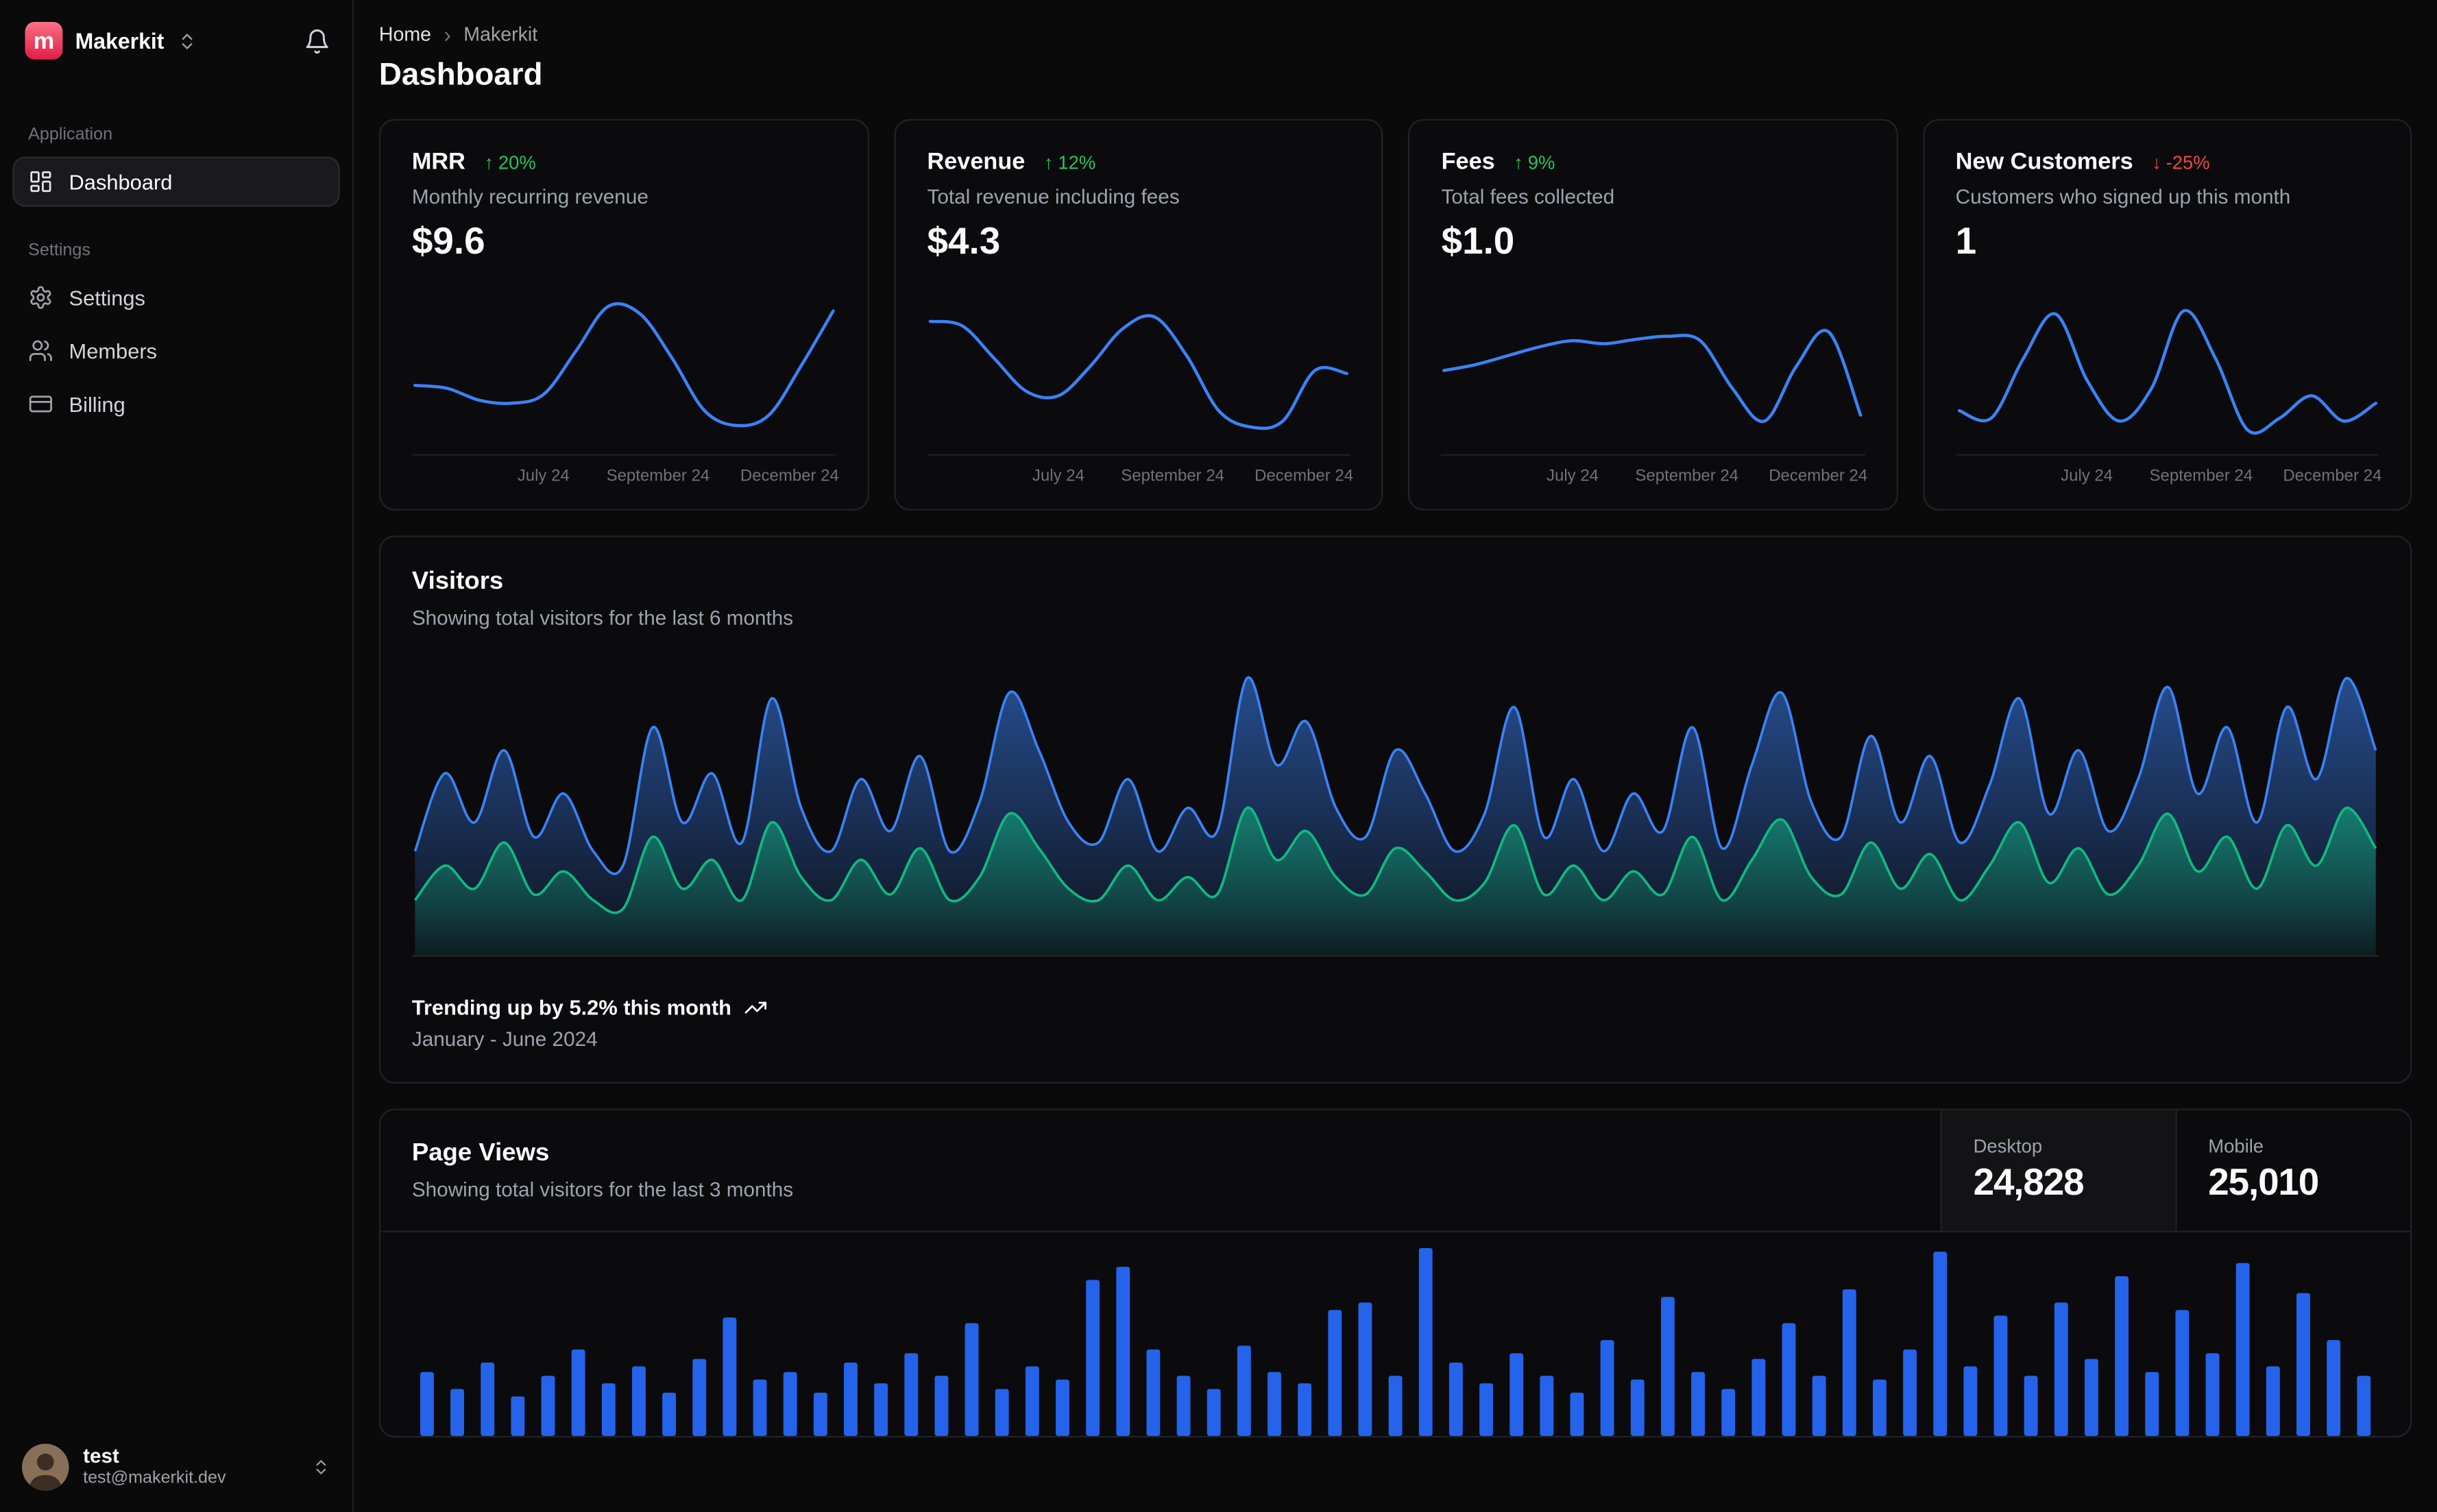 The height and width of the screenshot is (1512, 2437). Describe the element at coordinates (1478, 242) in the screenshot. I see `stat-value: $1.0` at that location.